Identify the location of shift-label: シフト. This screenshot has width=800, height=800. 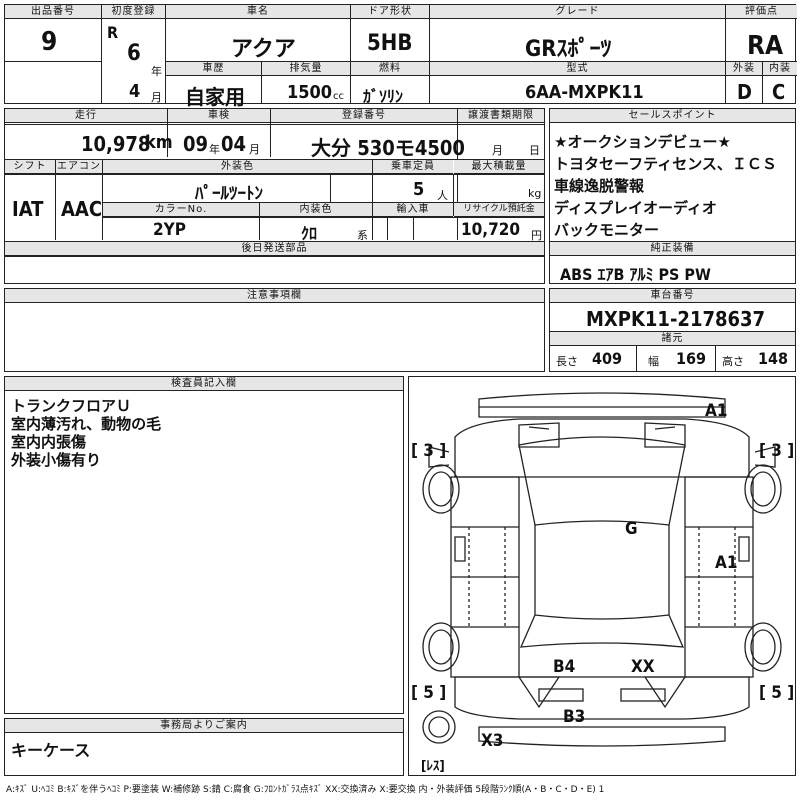
(30, 167).